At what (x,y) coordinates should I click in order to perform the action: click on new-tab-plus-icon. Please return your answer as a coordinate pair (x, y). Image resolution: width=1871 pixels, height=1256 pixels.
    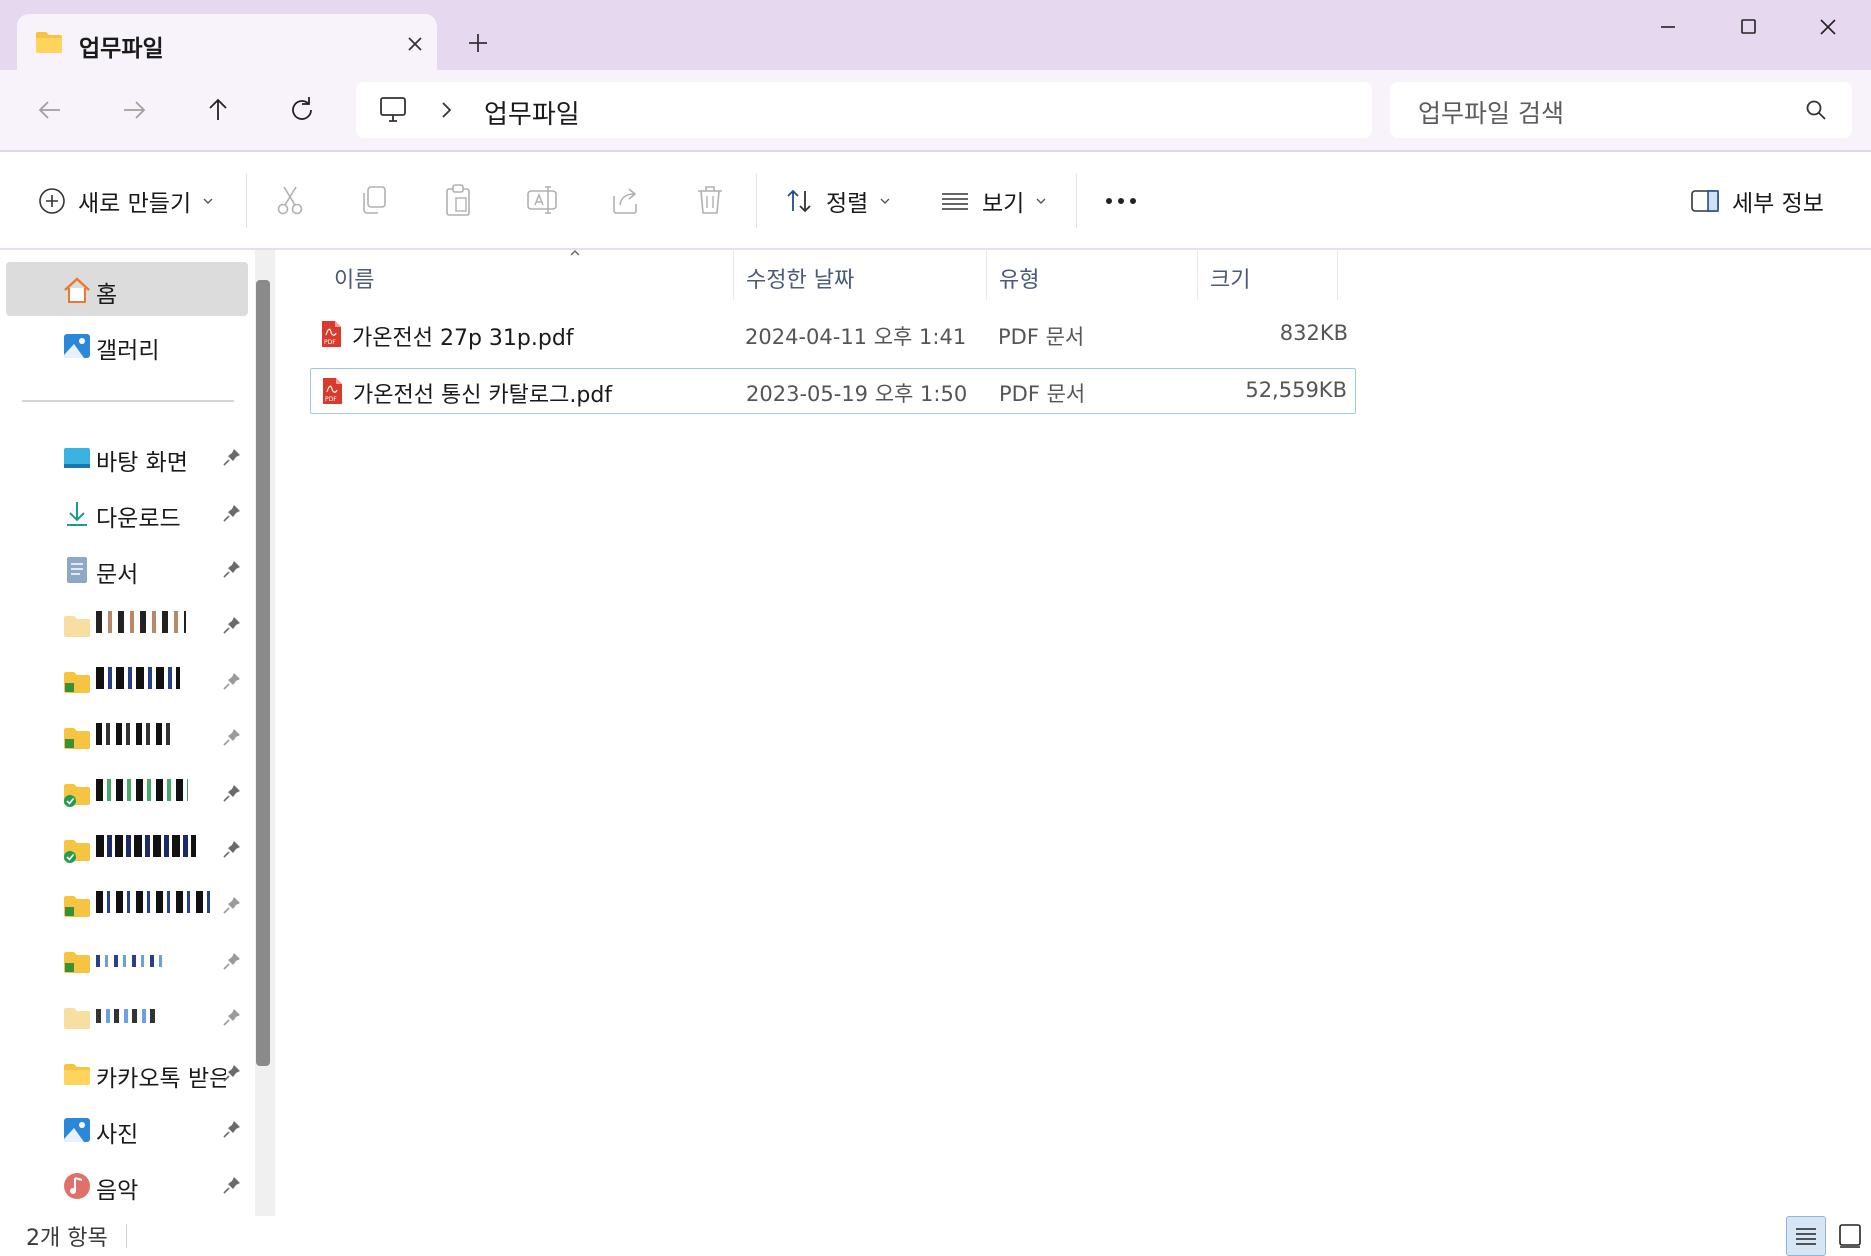
    Looking at the image, I should click on (478, 43).